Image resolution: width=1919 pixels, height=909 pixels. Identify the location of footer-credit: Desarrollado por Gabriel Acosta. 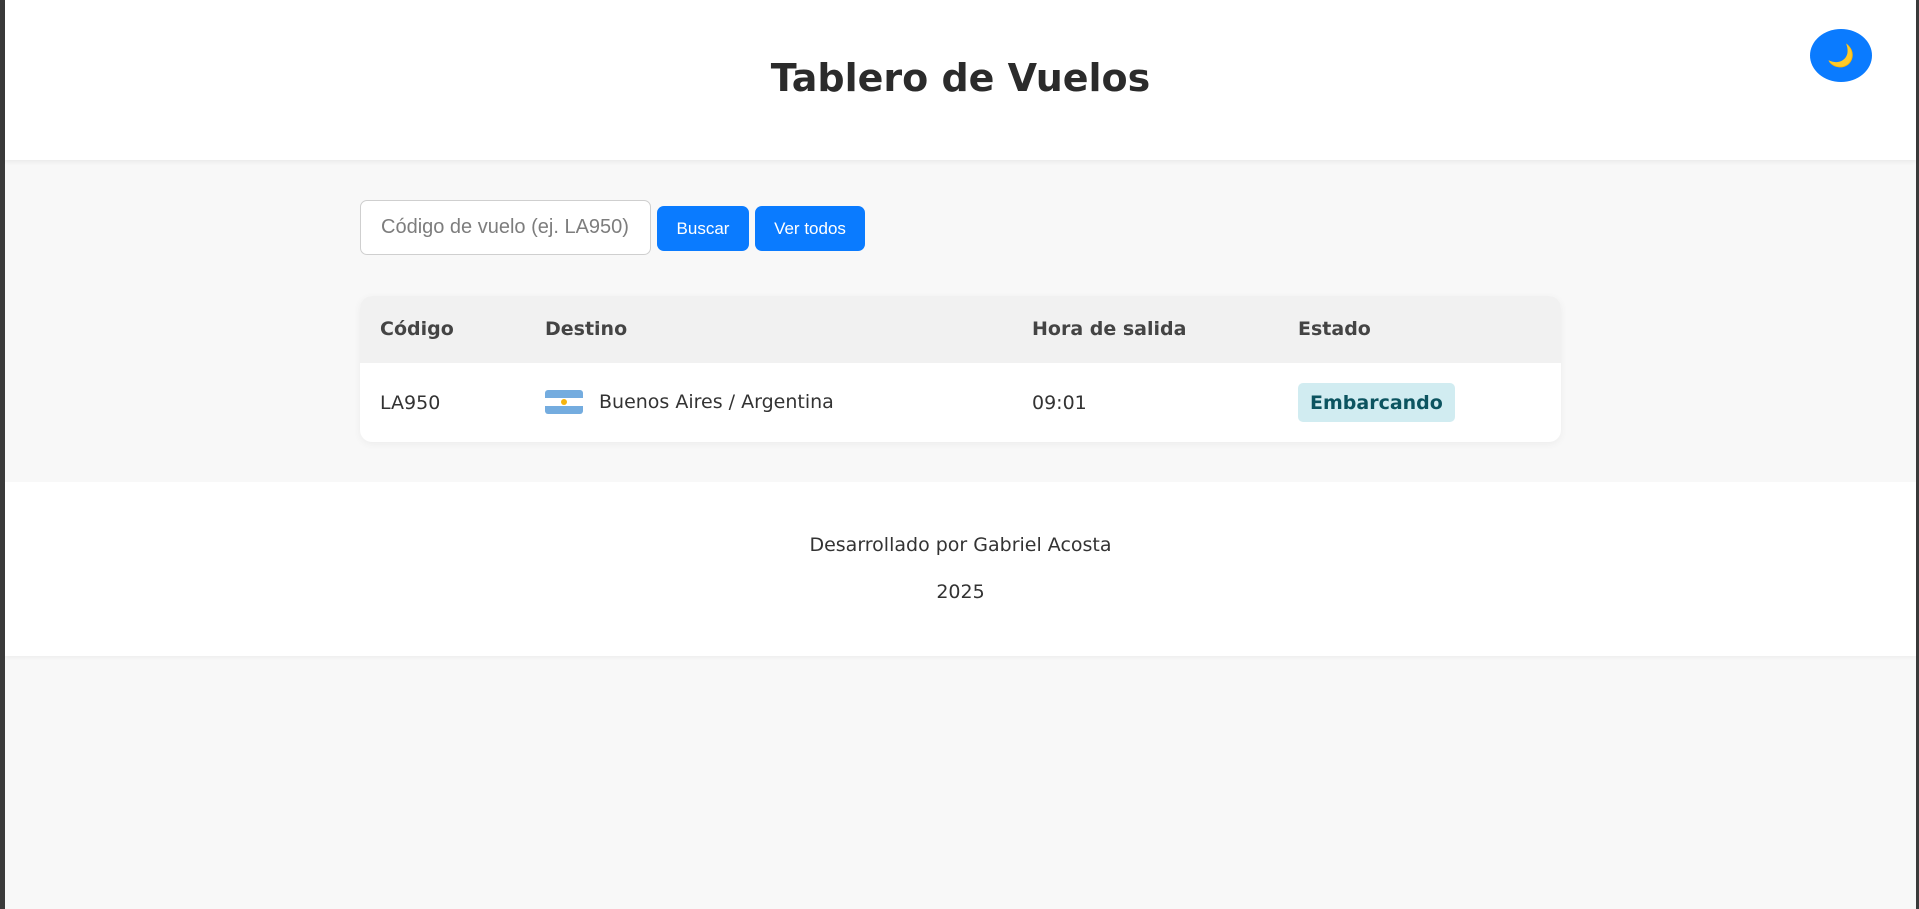
(960, 545).